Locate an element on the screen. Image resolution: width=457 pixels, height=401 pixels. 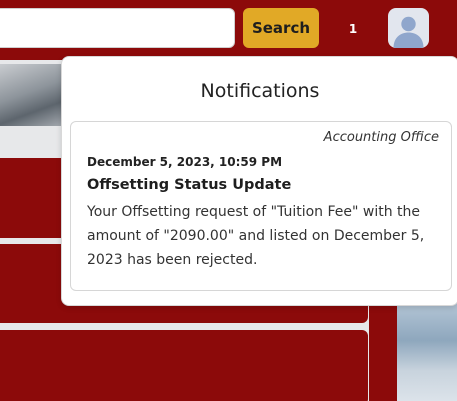
search-button: Search is located at coordinates (281, 28).